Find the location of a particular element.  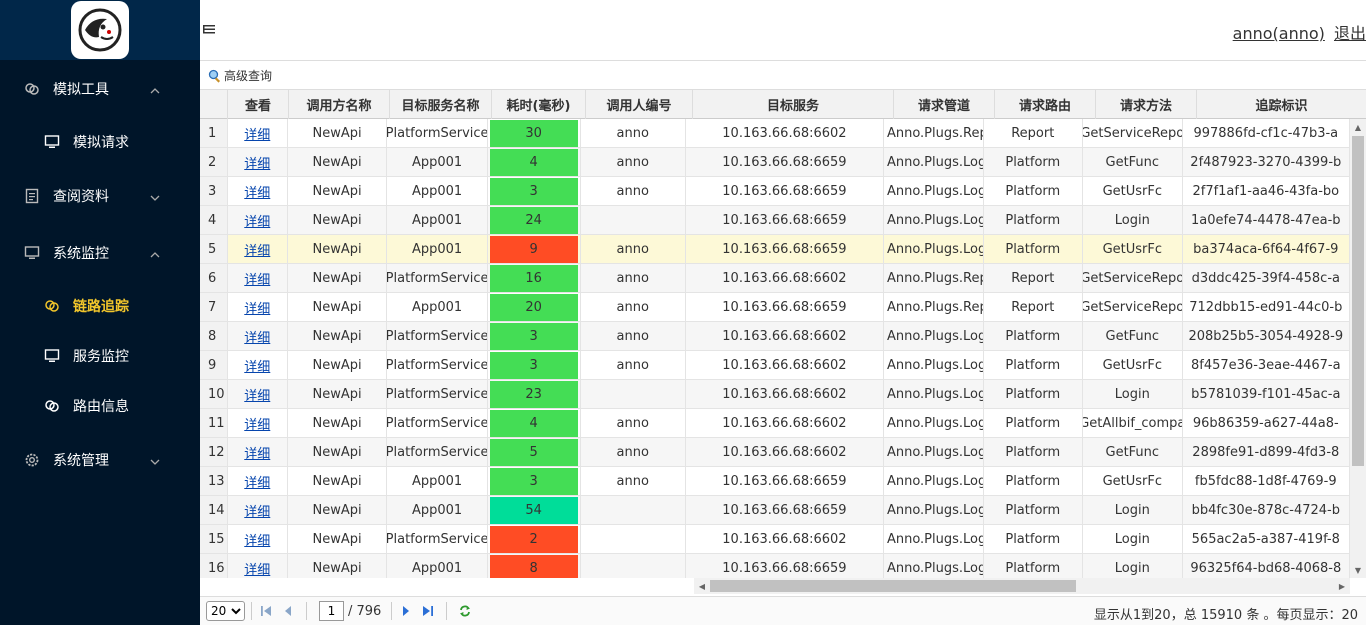

scroll-down-icon: ▼ is located at coordinates (1358, 570).